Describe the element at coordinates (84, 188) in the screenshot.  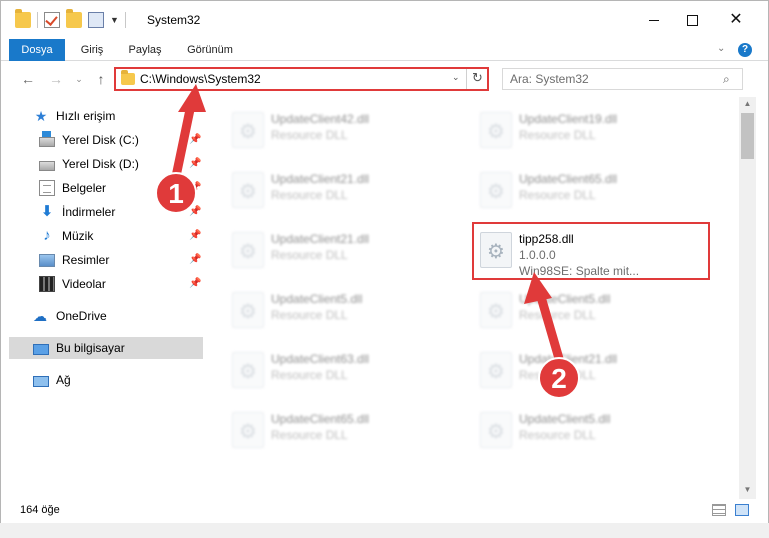
I see `sidebar-item-label: Belgeler` at that location.